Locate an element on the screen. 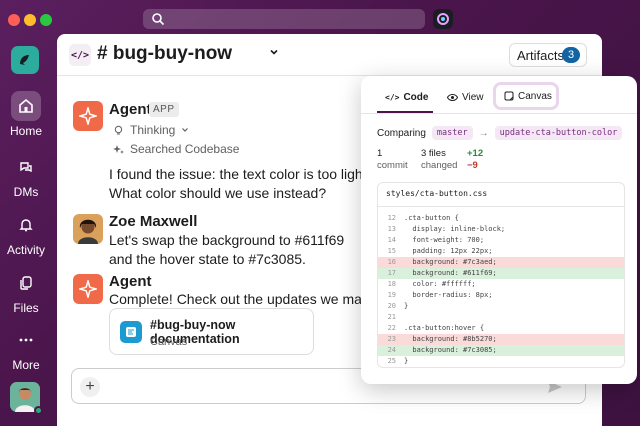  line-number: 25 is located at coordinates (391, 361).